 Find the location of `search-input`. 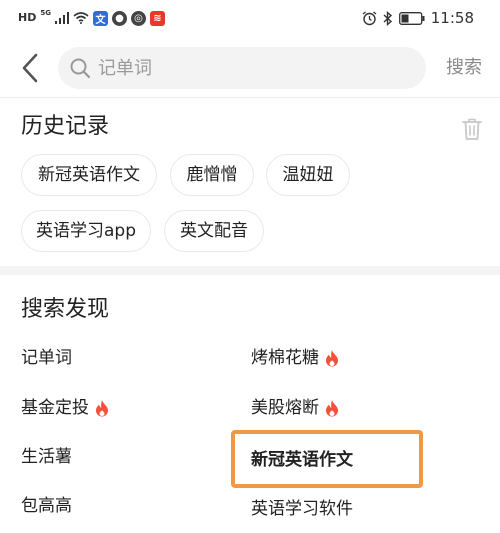

search-input is located at coordinates (248, 68).